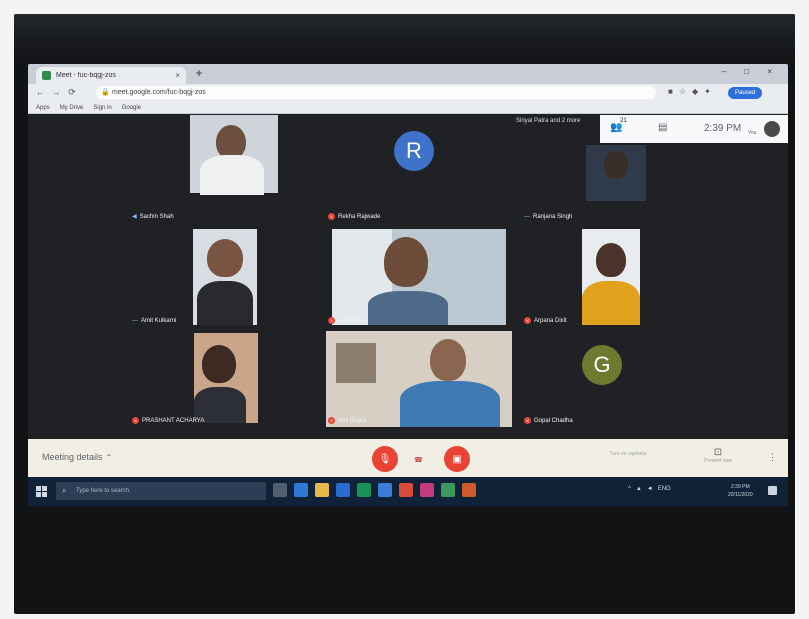 Image resolution: width=809 pixels, height=619 pixels. I want to click on browser-tab-meet: Meet - fuc-bqgj-zos ×, so click(111, 75).